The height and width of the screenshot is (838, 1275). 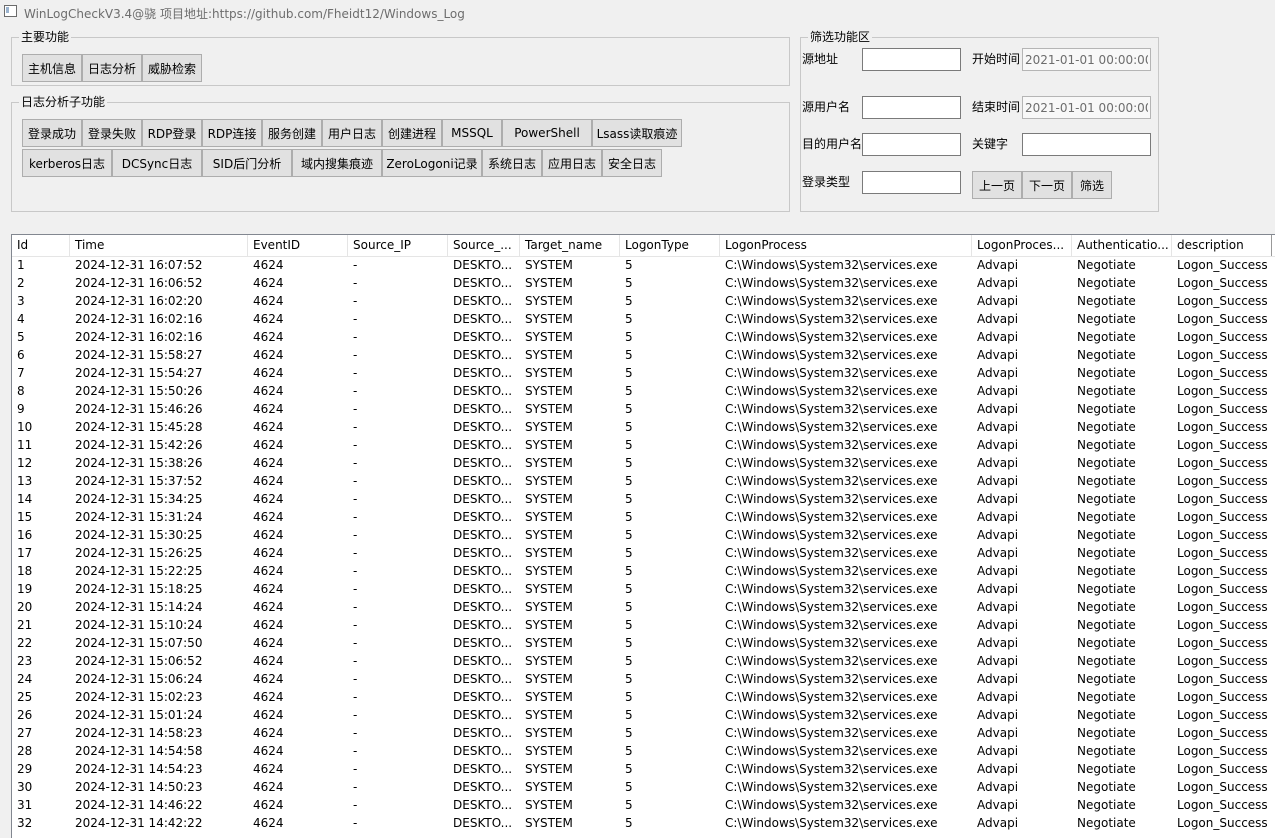 What do you see at coordinates (572, 163) in the screenshot?
I see `application-log-button: 应用日志` at bounding box center [572, 163].